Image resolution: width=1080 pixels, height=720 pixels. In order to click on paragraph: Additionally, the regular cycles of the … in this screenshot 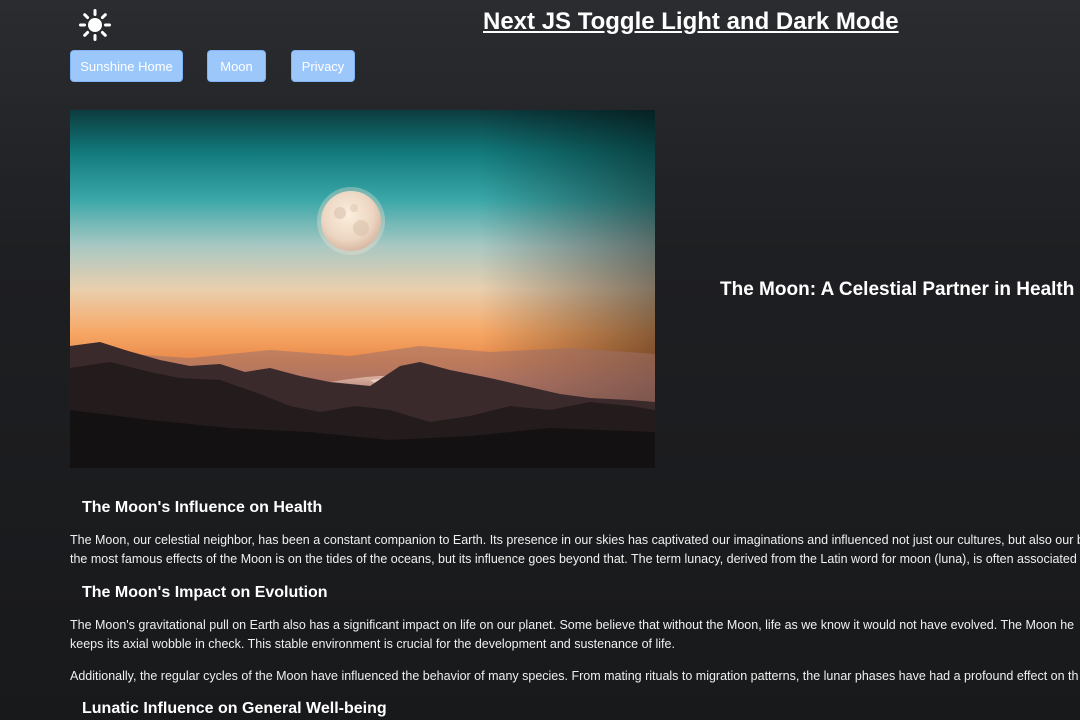, I will do `click(575, 676)`.